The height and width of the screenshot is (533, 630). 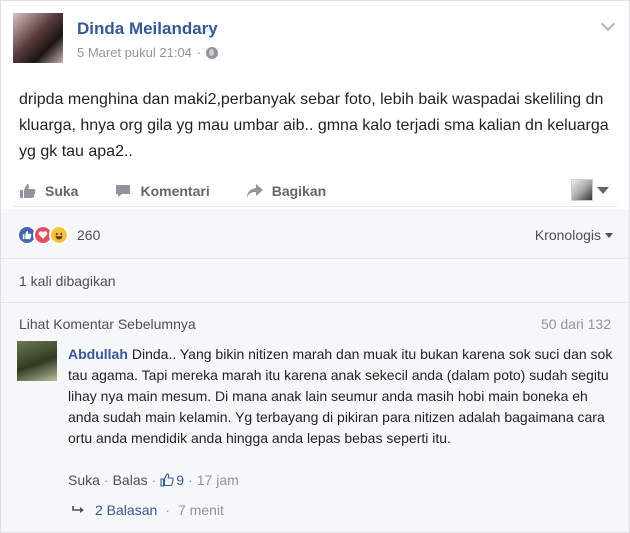 I want to click on post-meta: 5 Maret pukul 21:04 ·, so click(x=148, y=52).